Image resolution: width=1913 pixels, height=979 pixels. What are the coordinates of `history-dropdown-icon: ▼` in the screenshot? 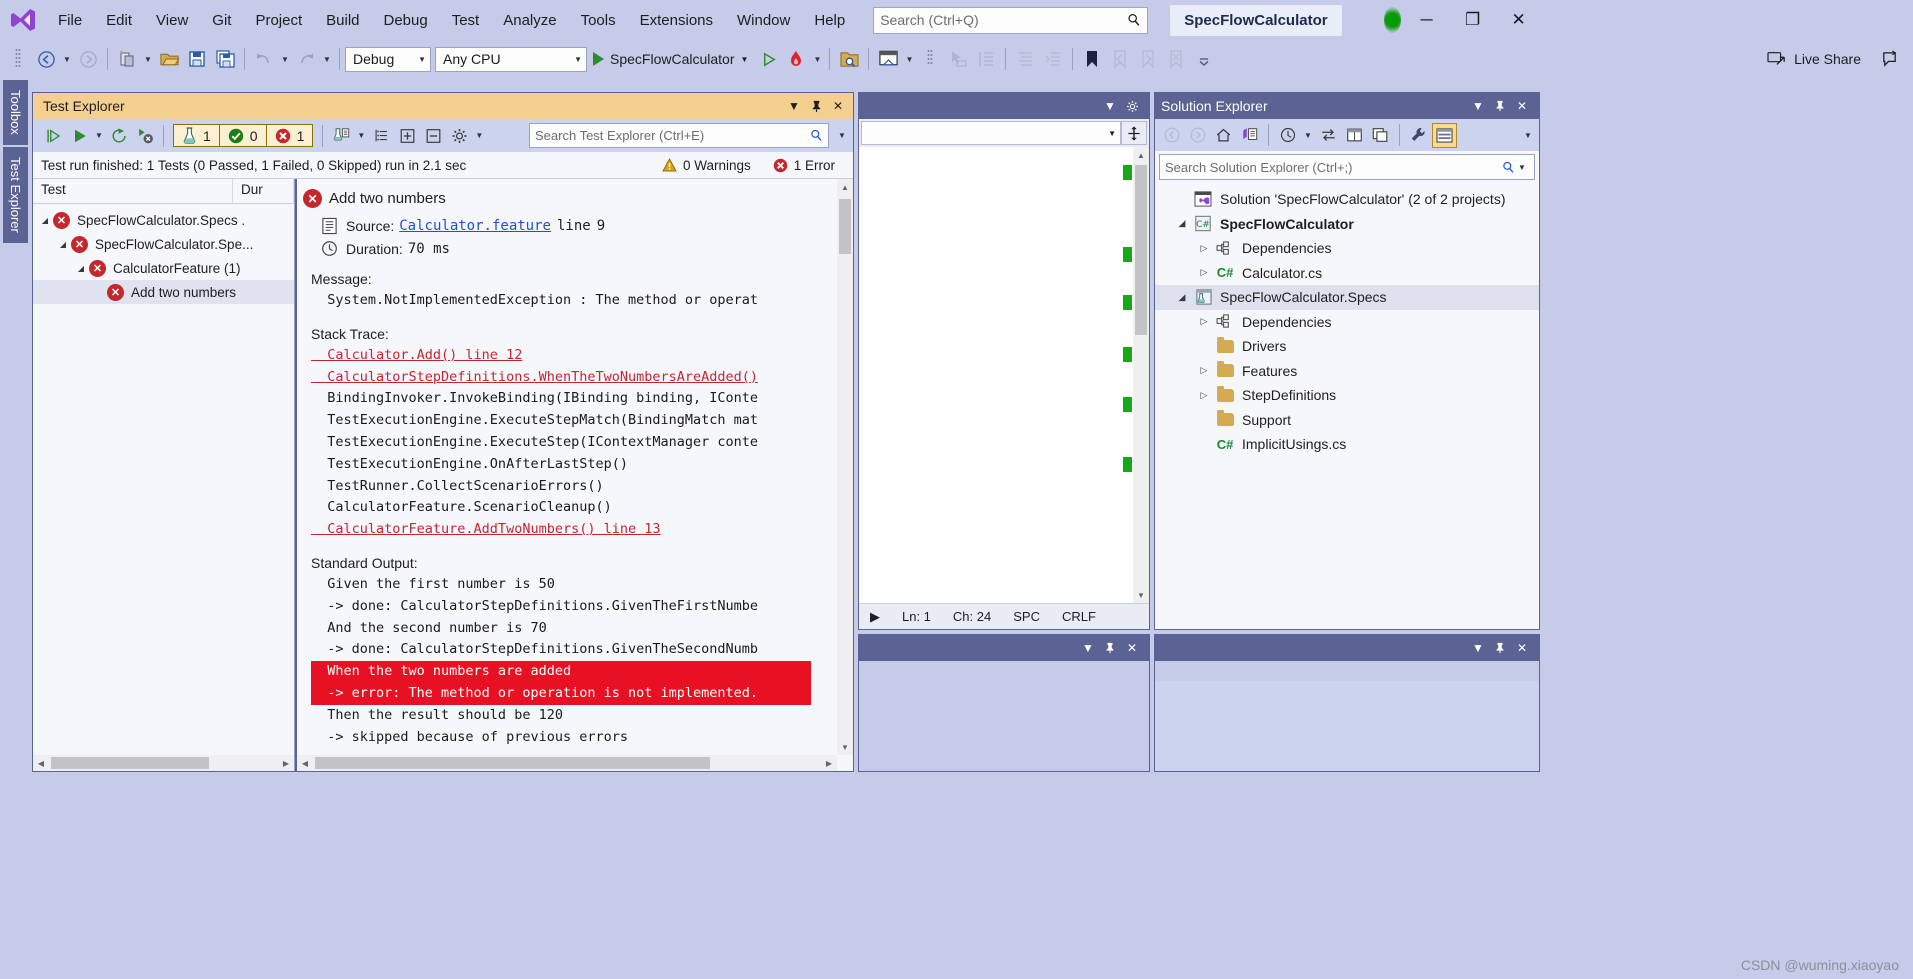 It's located at (1308, 135).